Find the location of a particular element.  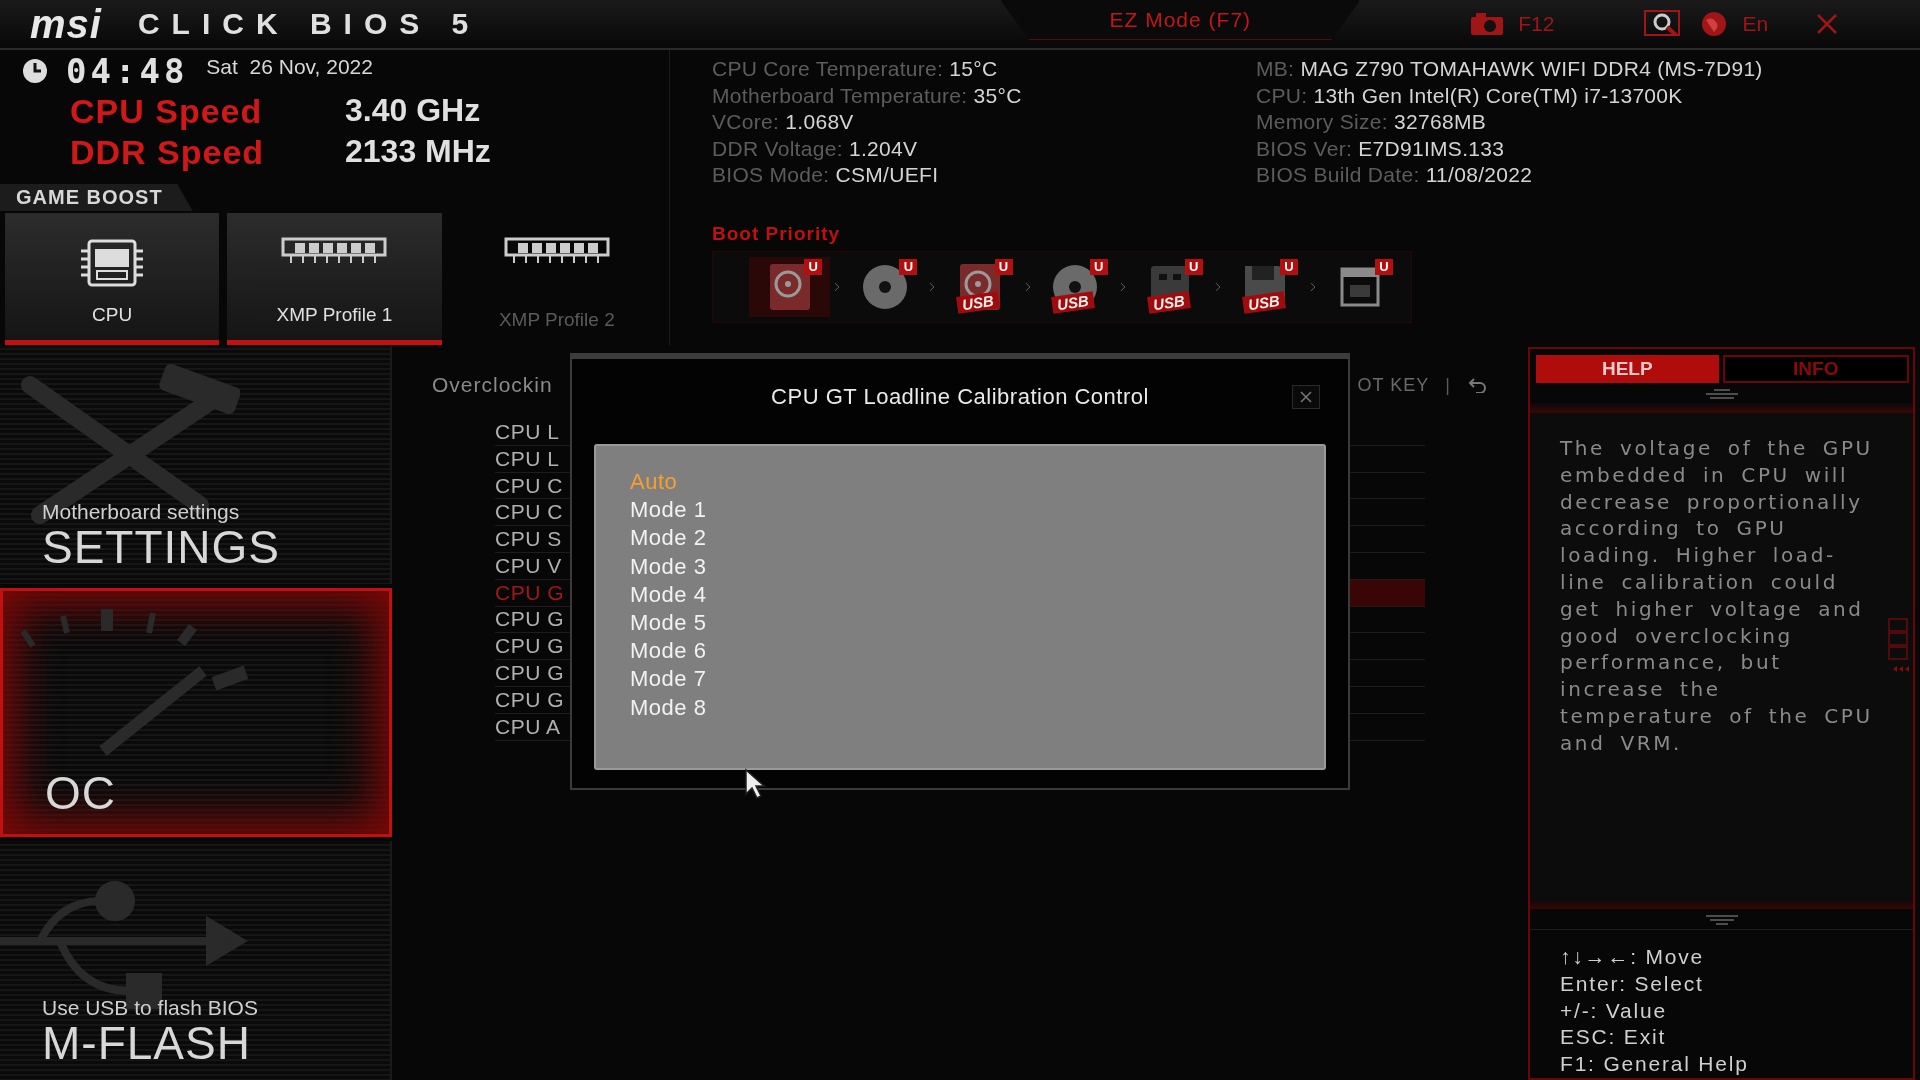

key-hint: Enter: Select is located at coordinates (1632, 983).